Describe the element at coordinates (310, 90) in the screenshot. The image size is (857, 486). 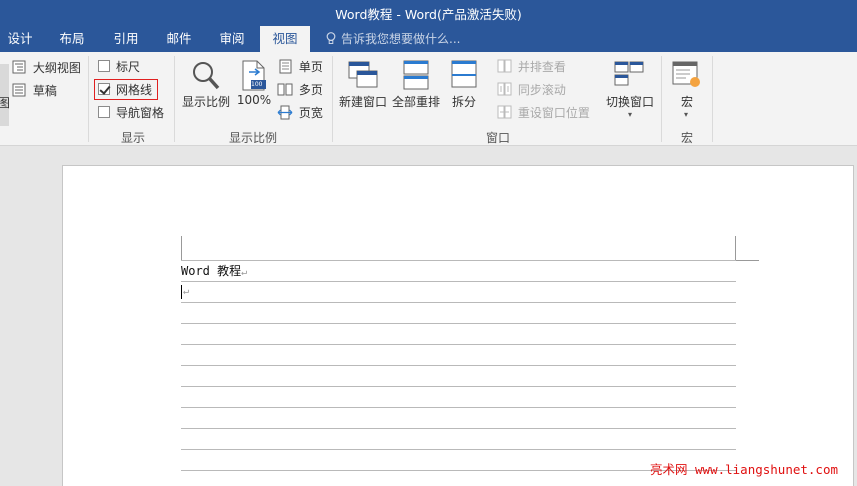
I see `multi-page-label: 多页` at that location.